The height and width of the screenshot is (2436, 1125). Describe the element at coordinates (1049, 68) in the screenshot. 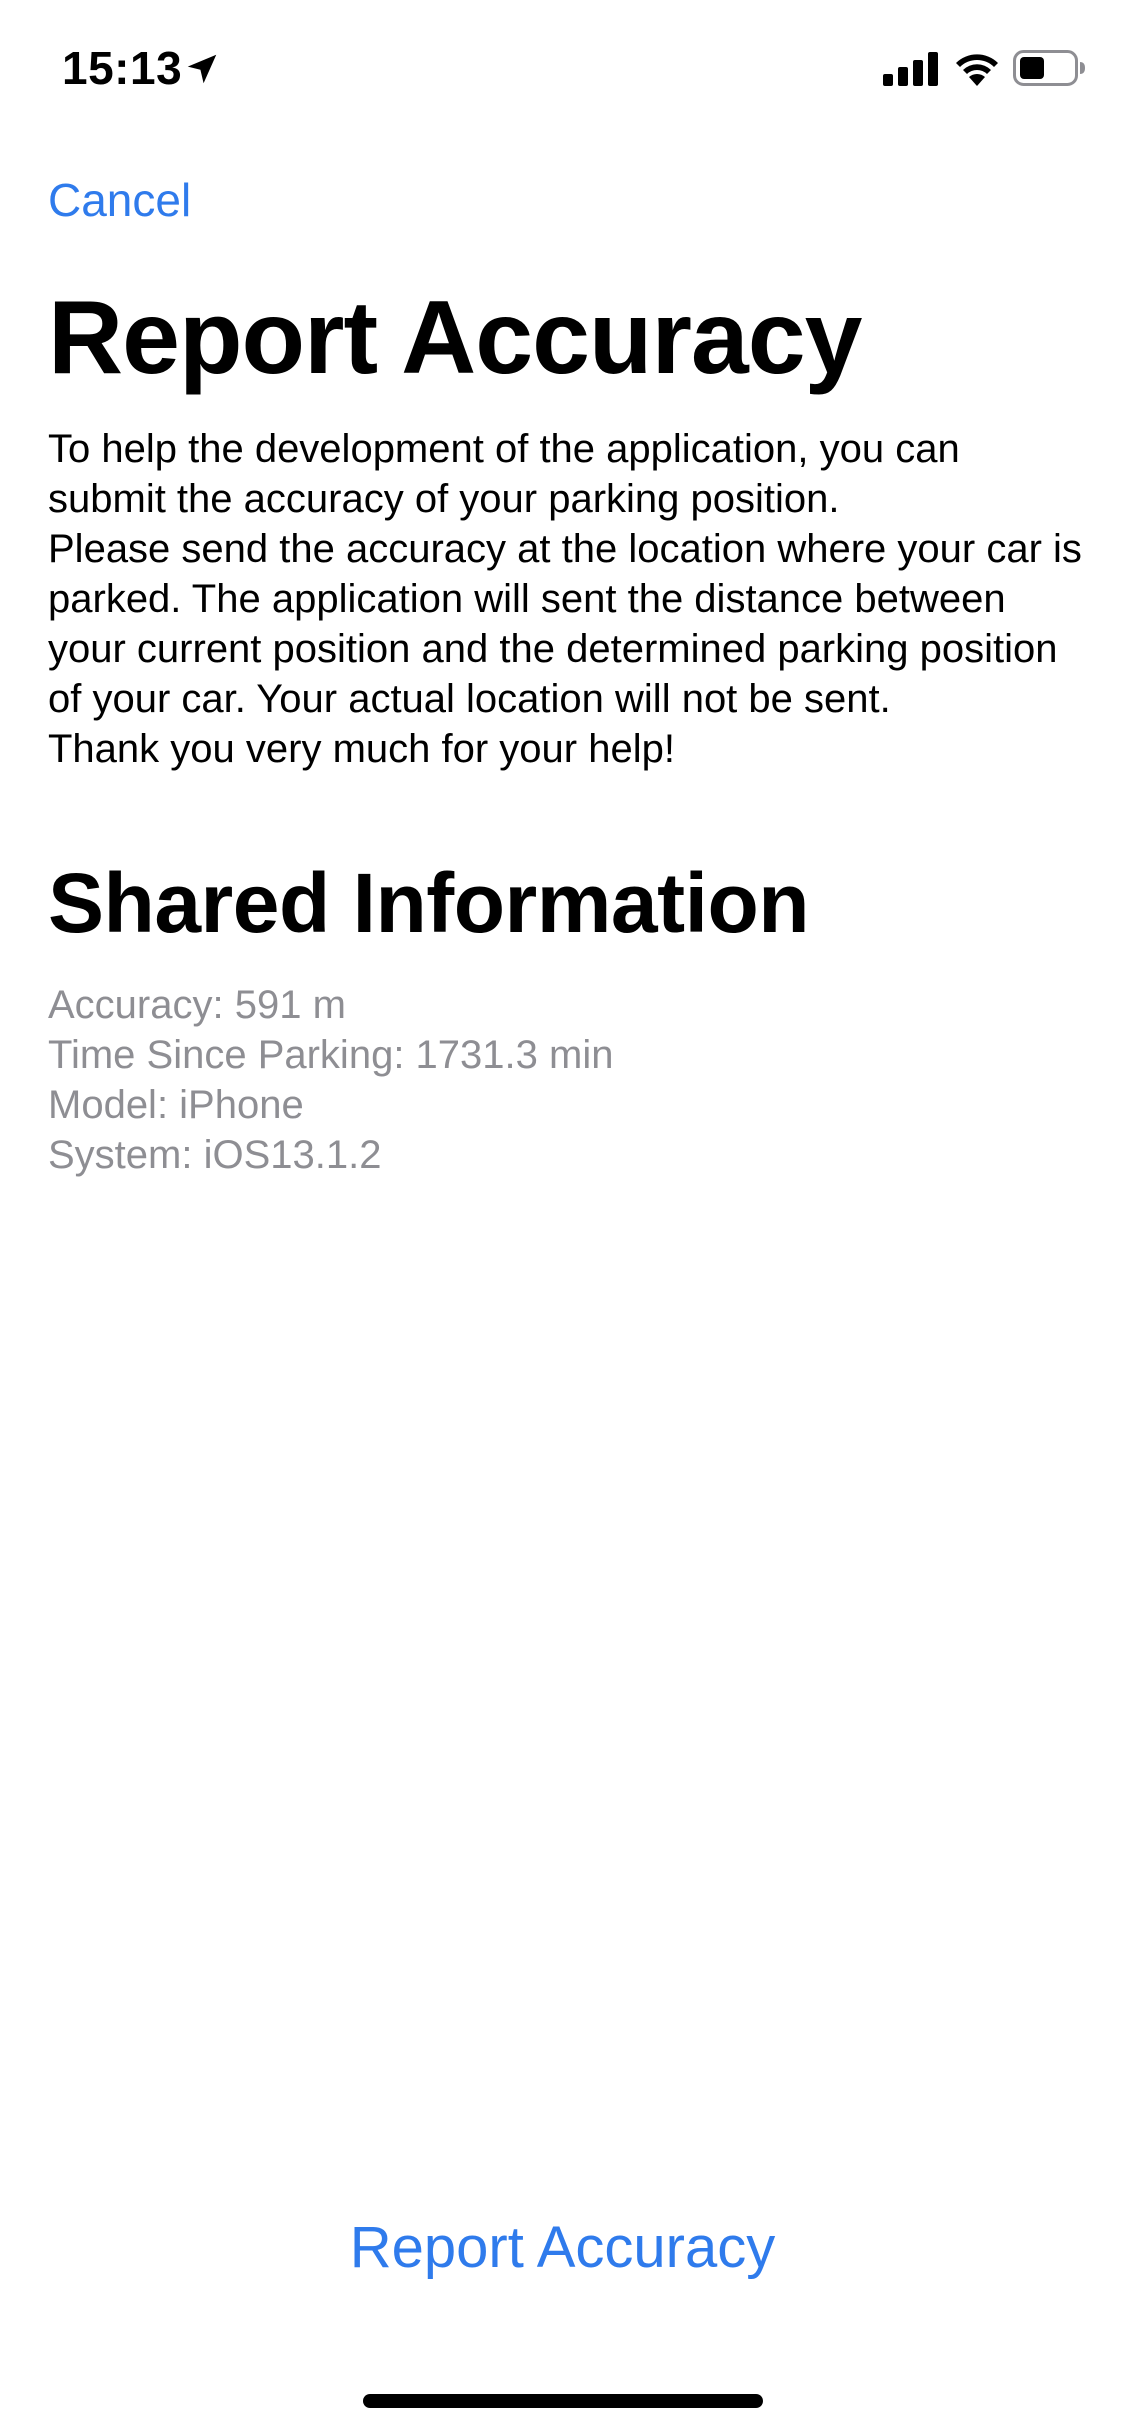

I see `battery-icon` at that location.